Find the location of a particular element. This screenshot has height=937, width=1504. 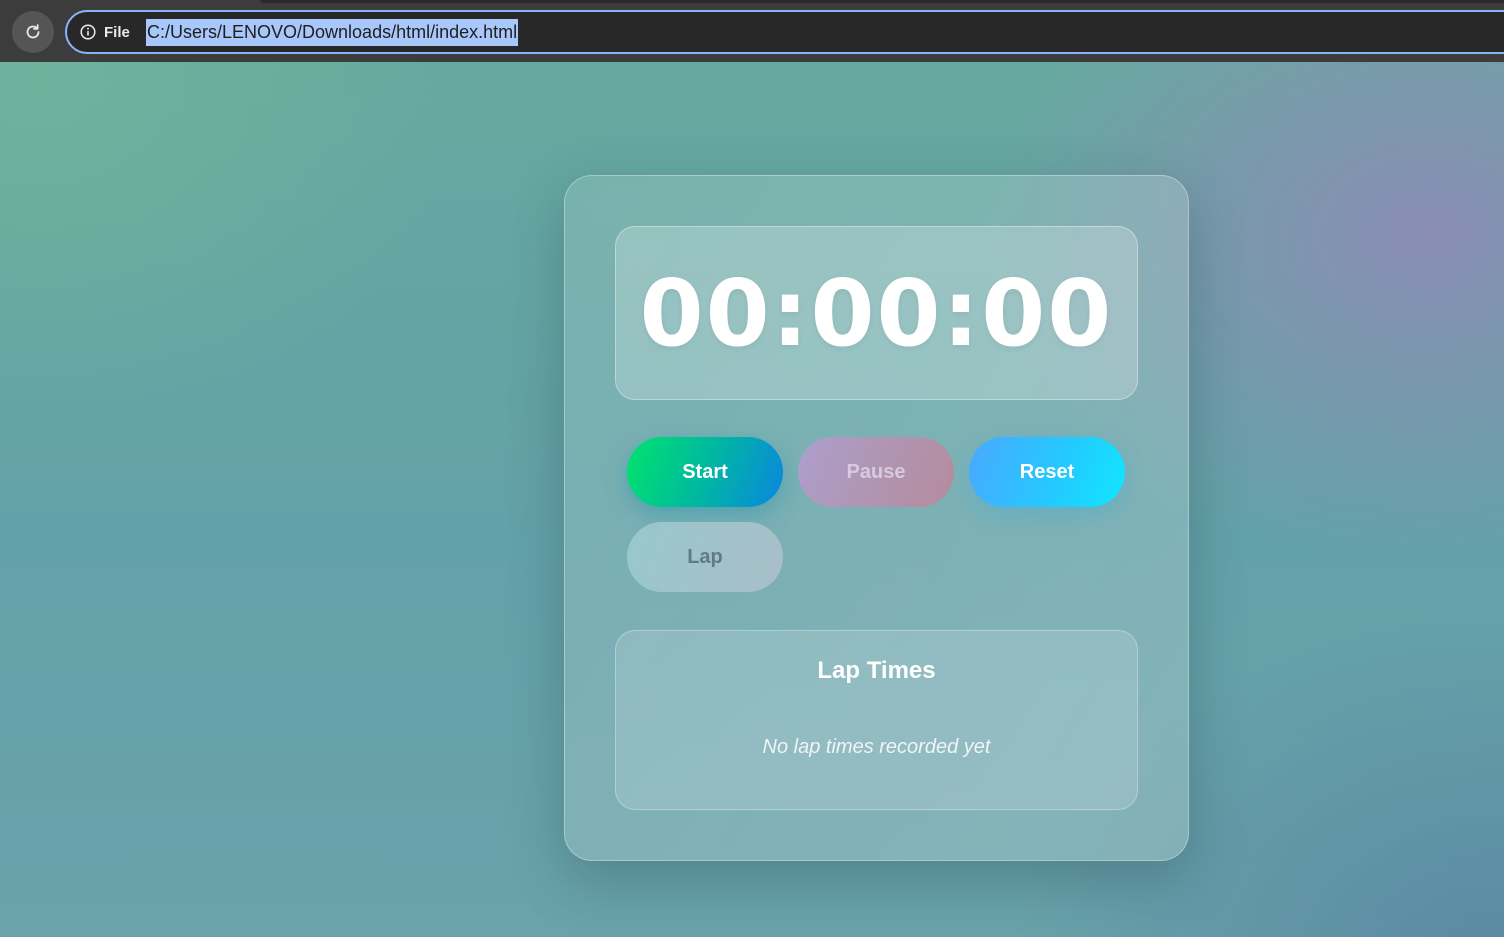

lap-times-panel: Lap Times No lap times recorded yet is located at coordinates (876, 720).